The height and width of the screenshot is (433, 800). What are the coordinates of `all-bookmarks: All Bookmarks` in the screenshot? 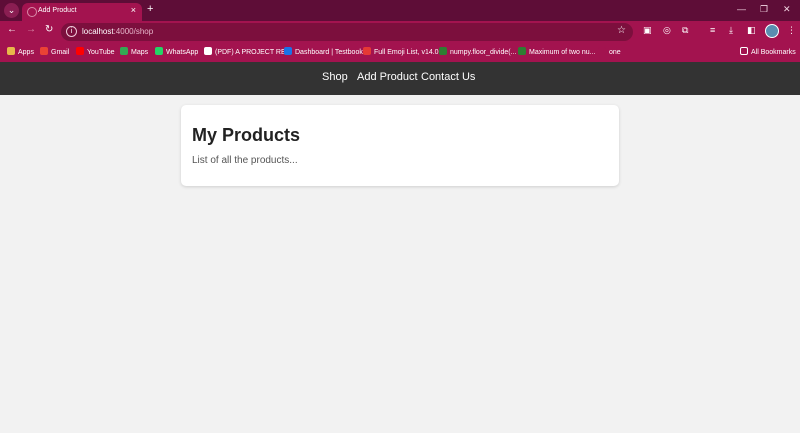 It's located at (768, 51).